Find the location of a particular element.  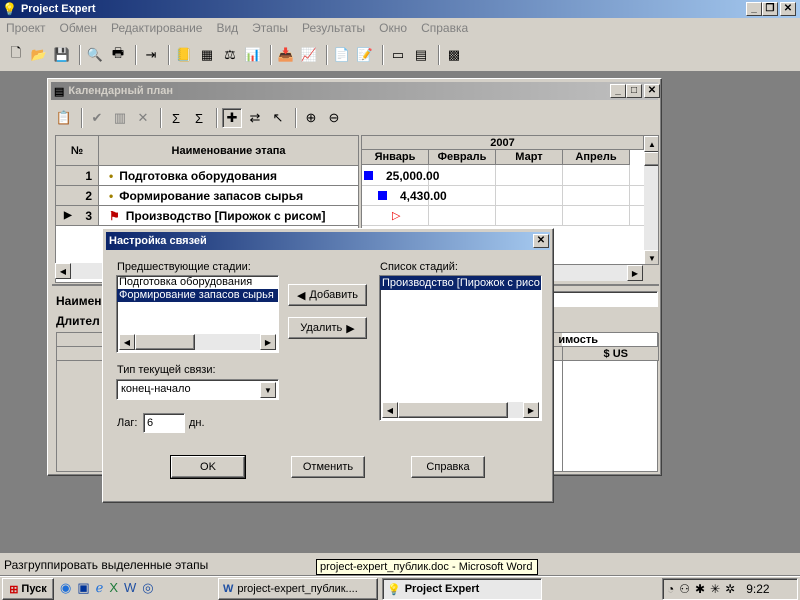

menu-item-0: Проект is located at coordinates (26, 28).